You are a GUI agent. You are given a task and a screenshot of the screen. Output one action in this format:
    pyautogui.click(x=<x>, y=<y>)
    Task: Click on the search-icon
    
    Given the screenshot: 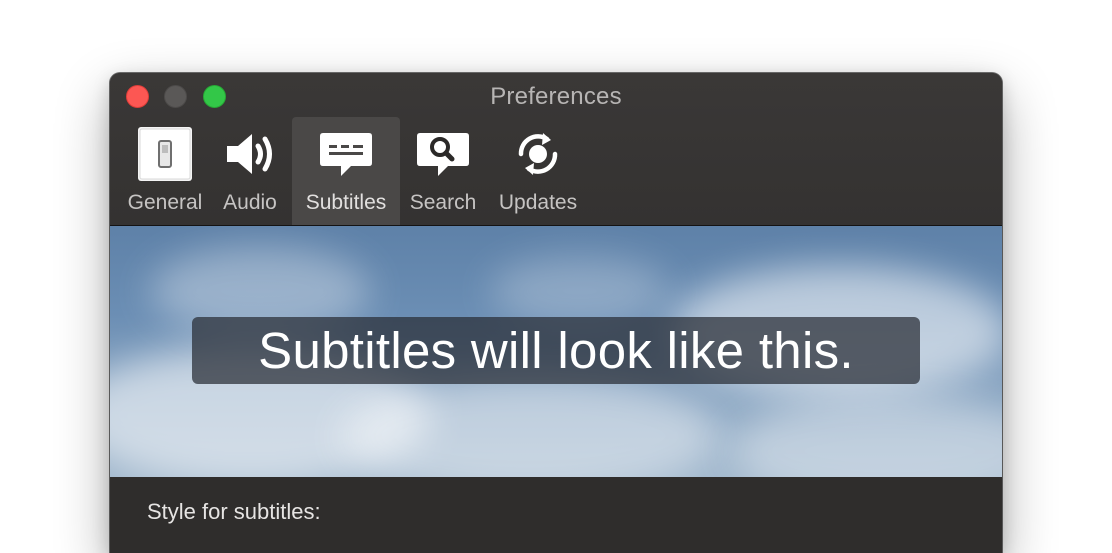 What is the action you would take?
    pyautogui.click(x=443, y=154)
    